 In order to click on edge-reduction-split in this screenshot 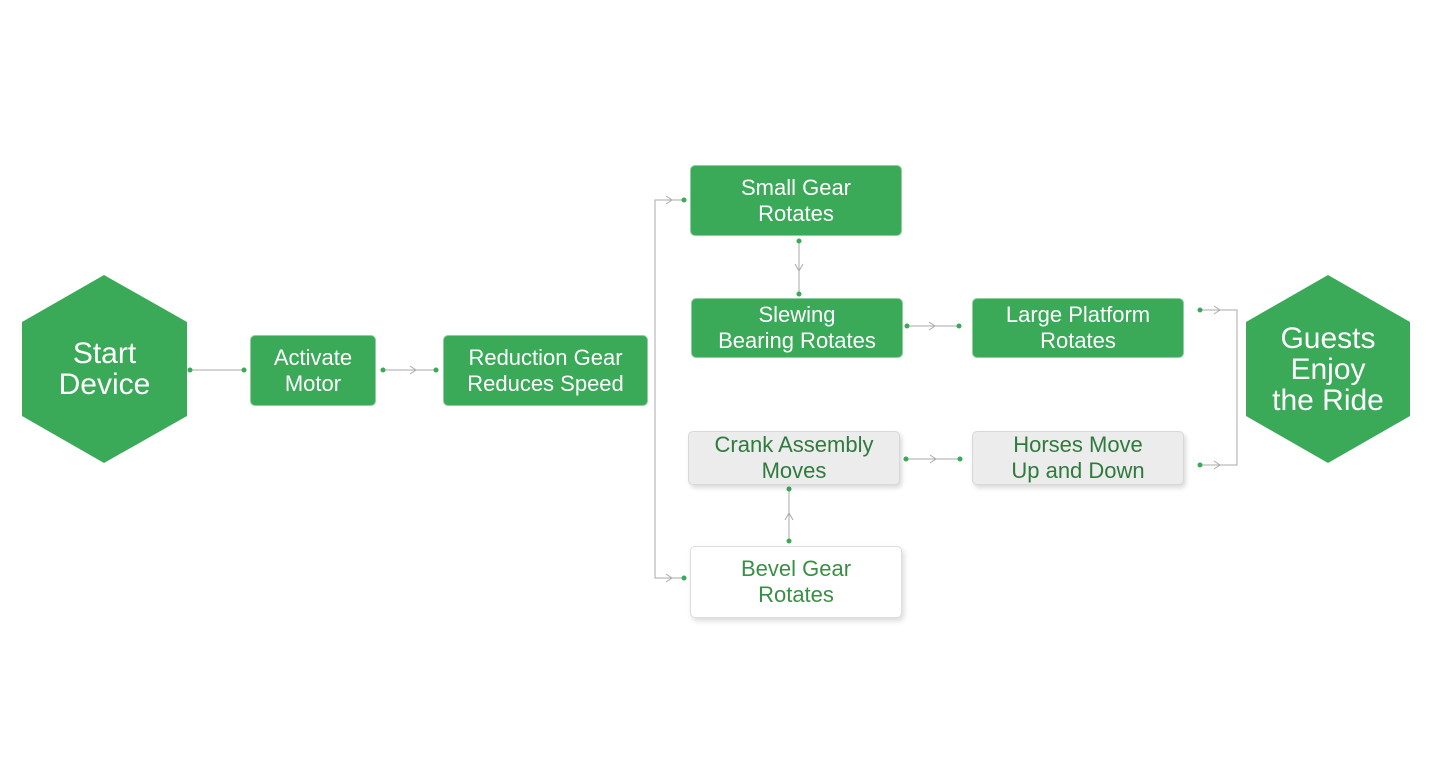, I will do `click(669, 389)`.